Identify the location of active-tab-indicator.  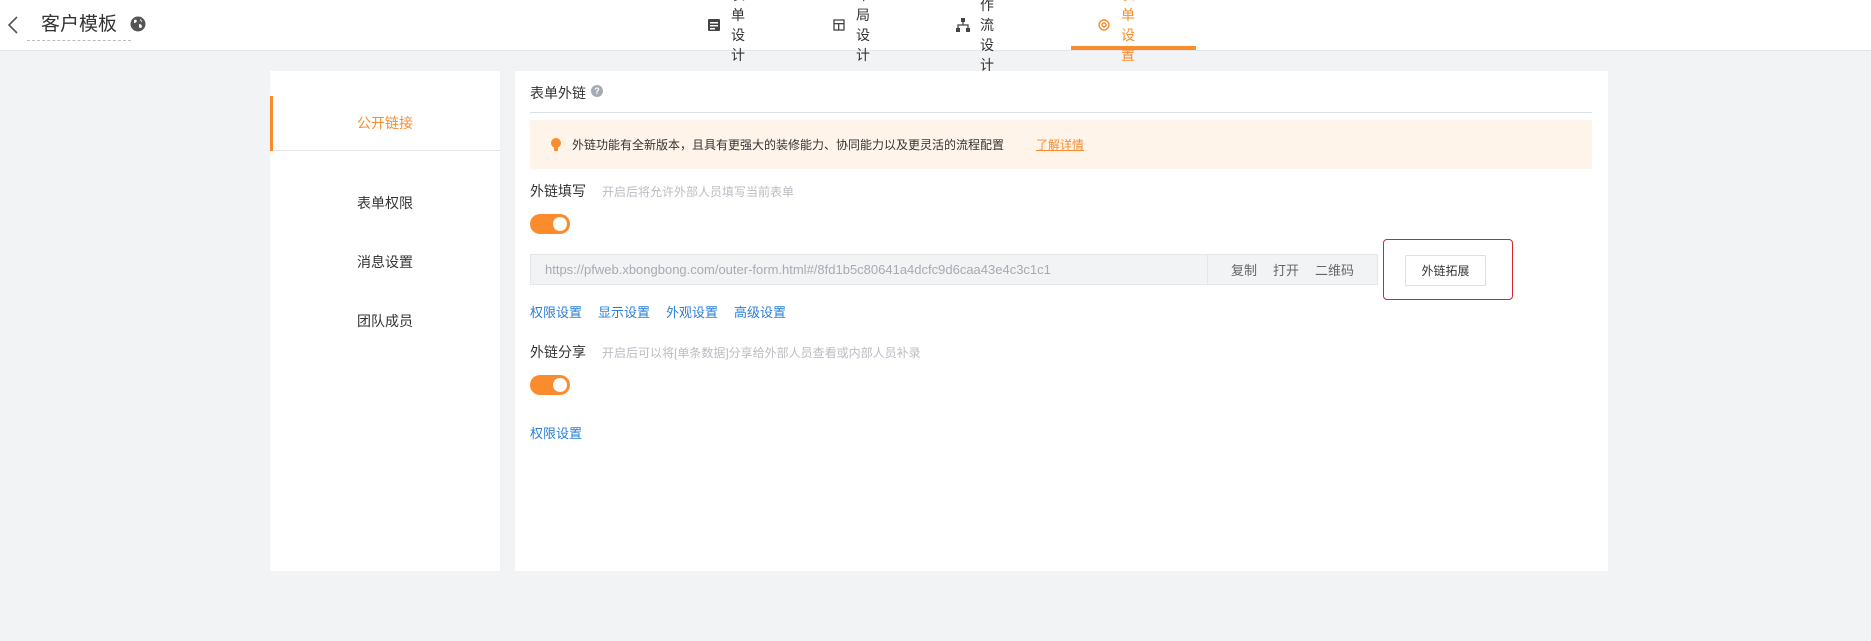
(1133, 48).